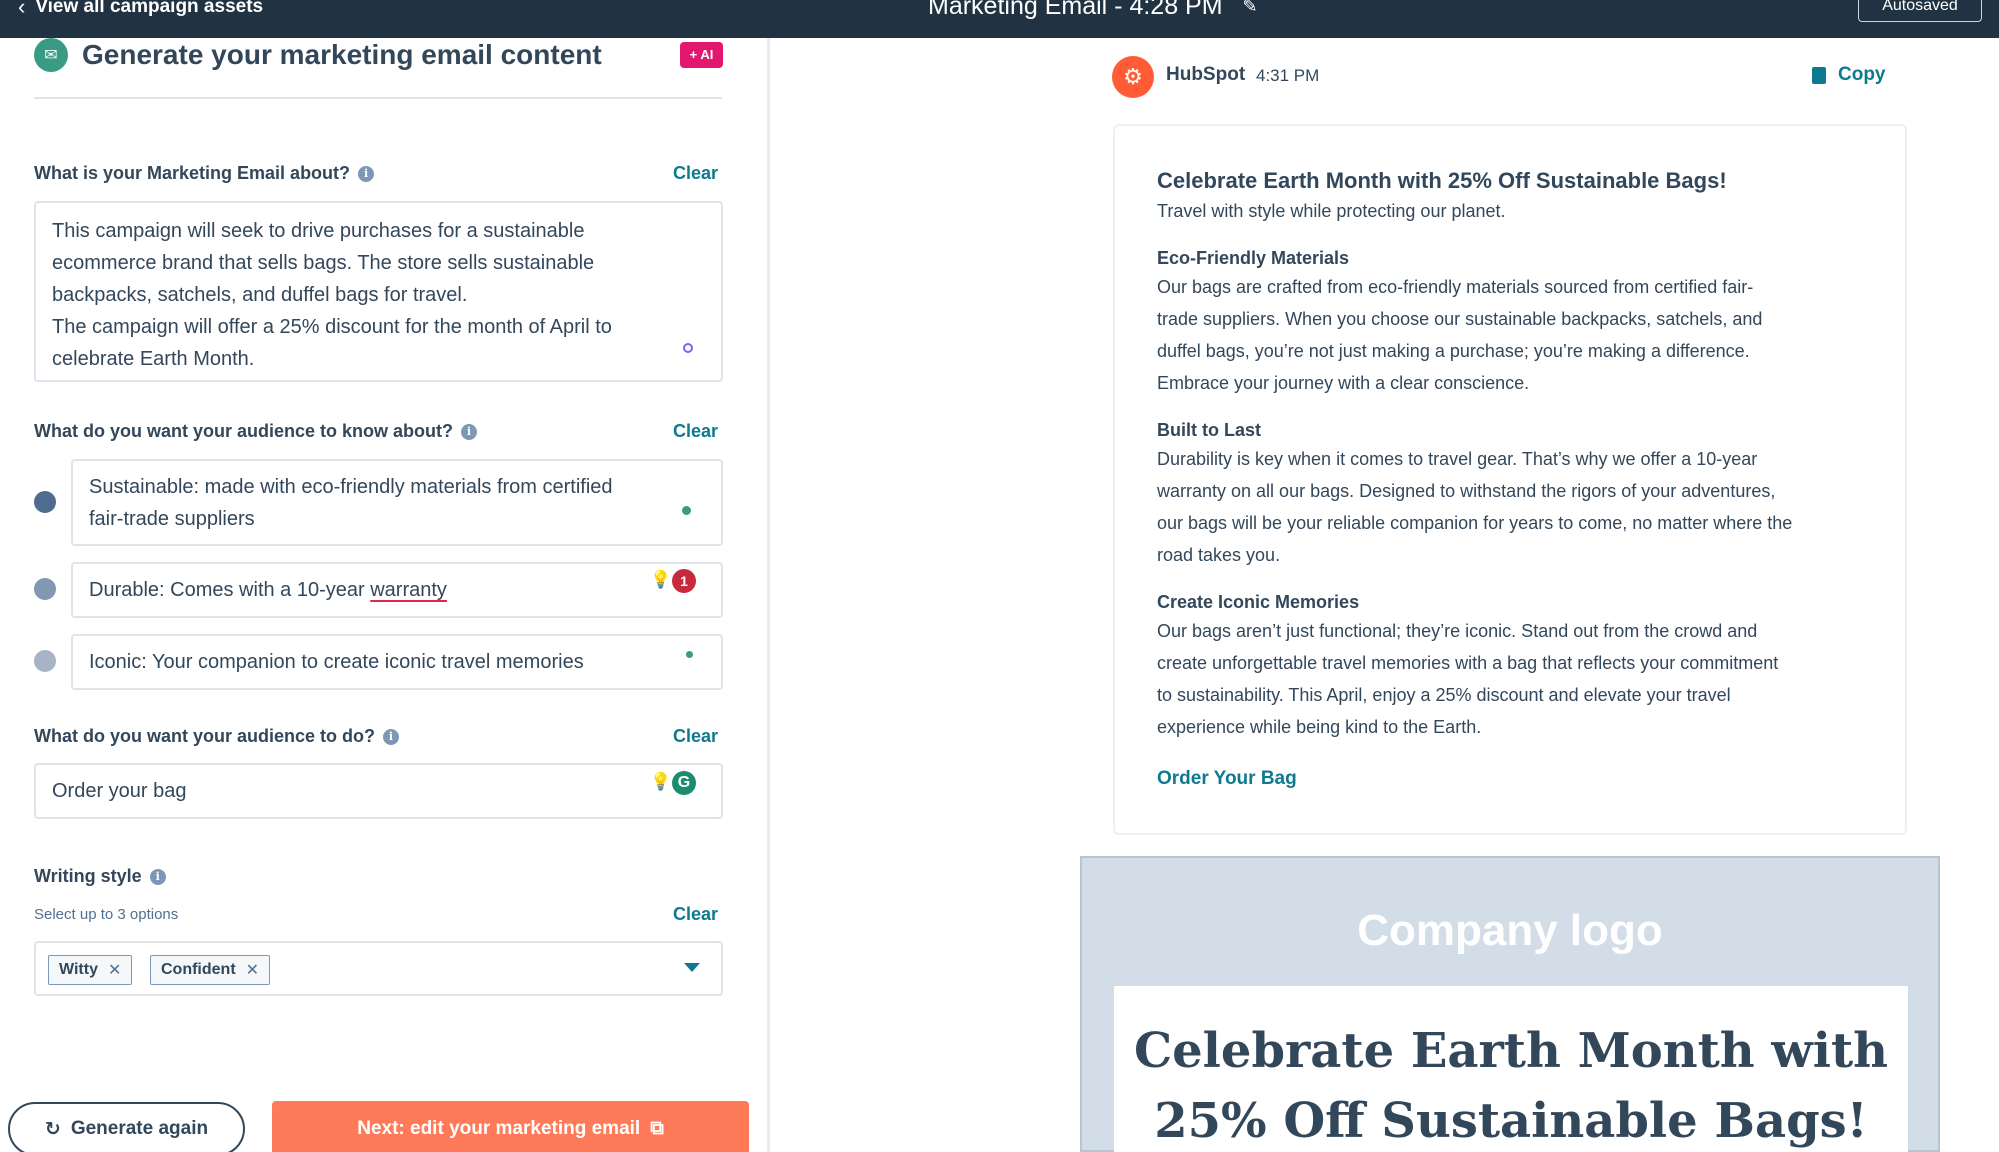 This screenshot has height=1152, width=1999. I want to click on status-dot-icon, so click(686, 510).